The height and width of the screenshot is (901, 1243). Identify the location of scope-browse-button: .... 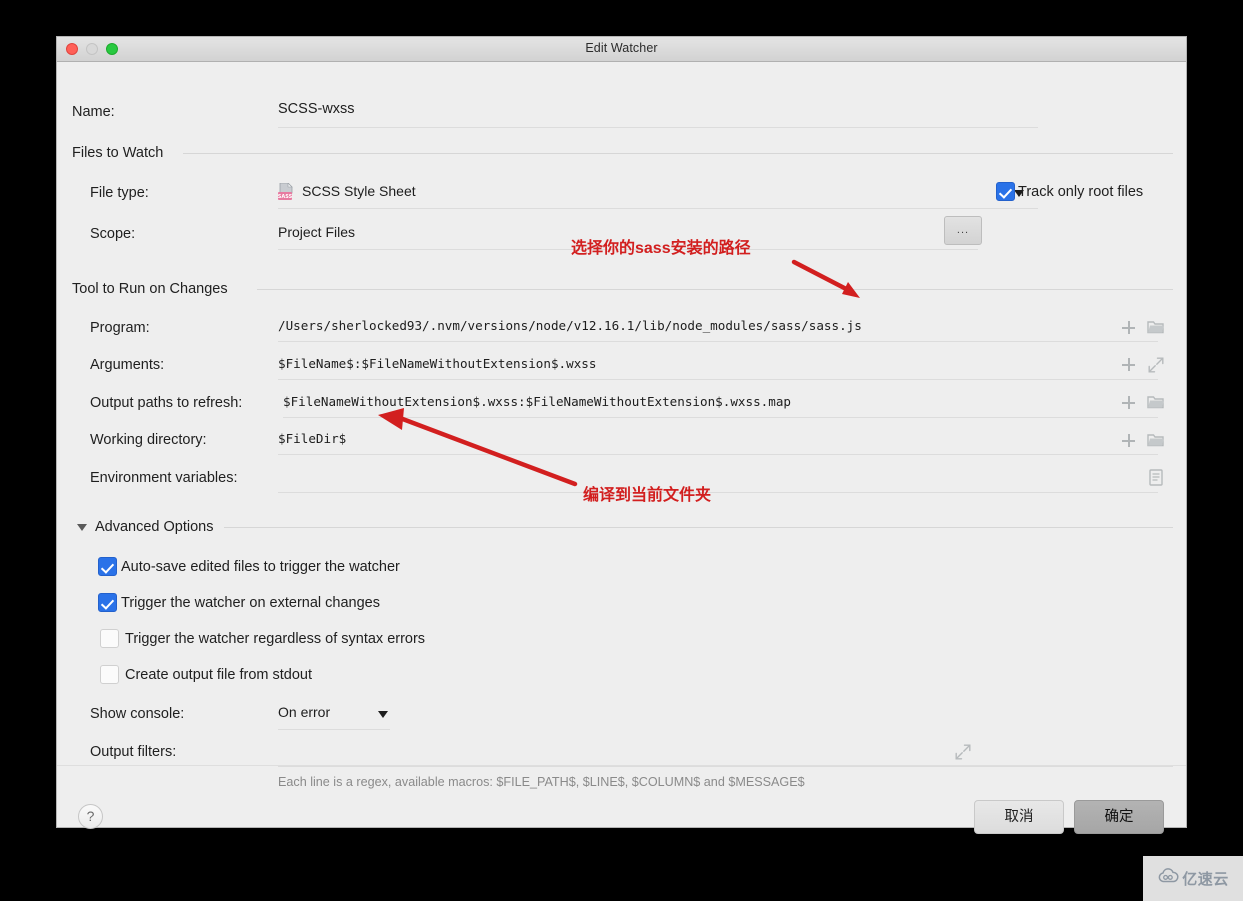
(963, 230).